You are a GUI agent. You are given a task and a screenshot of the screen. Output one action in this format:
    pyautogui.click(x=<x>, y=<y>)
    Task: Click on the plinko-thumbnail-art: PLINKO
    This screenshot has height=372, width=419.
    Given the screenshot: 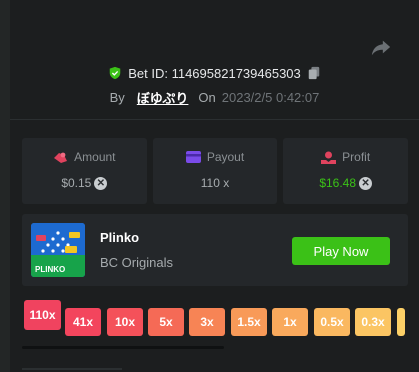 What is the action you would take?
    pyautogui.click(x=58, y=250)
    